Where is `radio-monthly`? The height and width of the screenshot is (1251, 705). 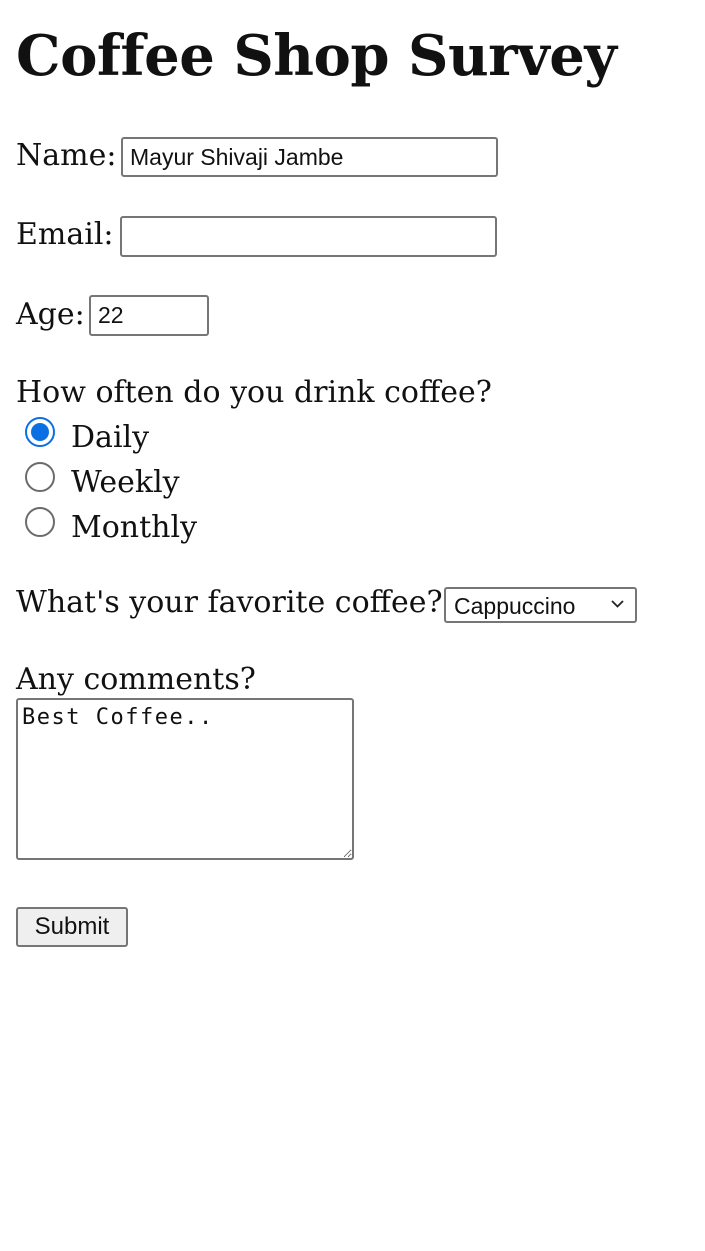 radio-monthly is located at coordinates (40, 522).